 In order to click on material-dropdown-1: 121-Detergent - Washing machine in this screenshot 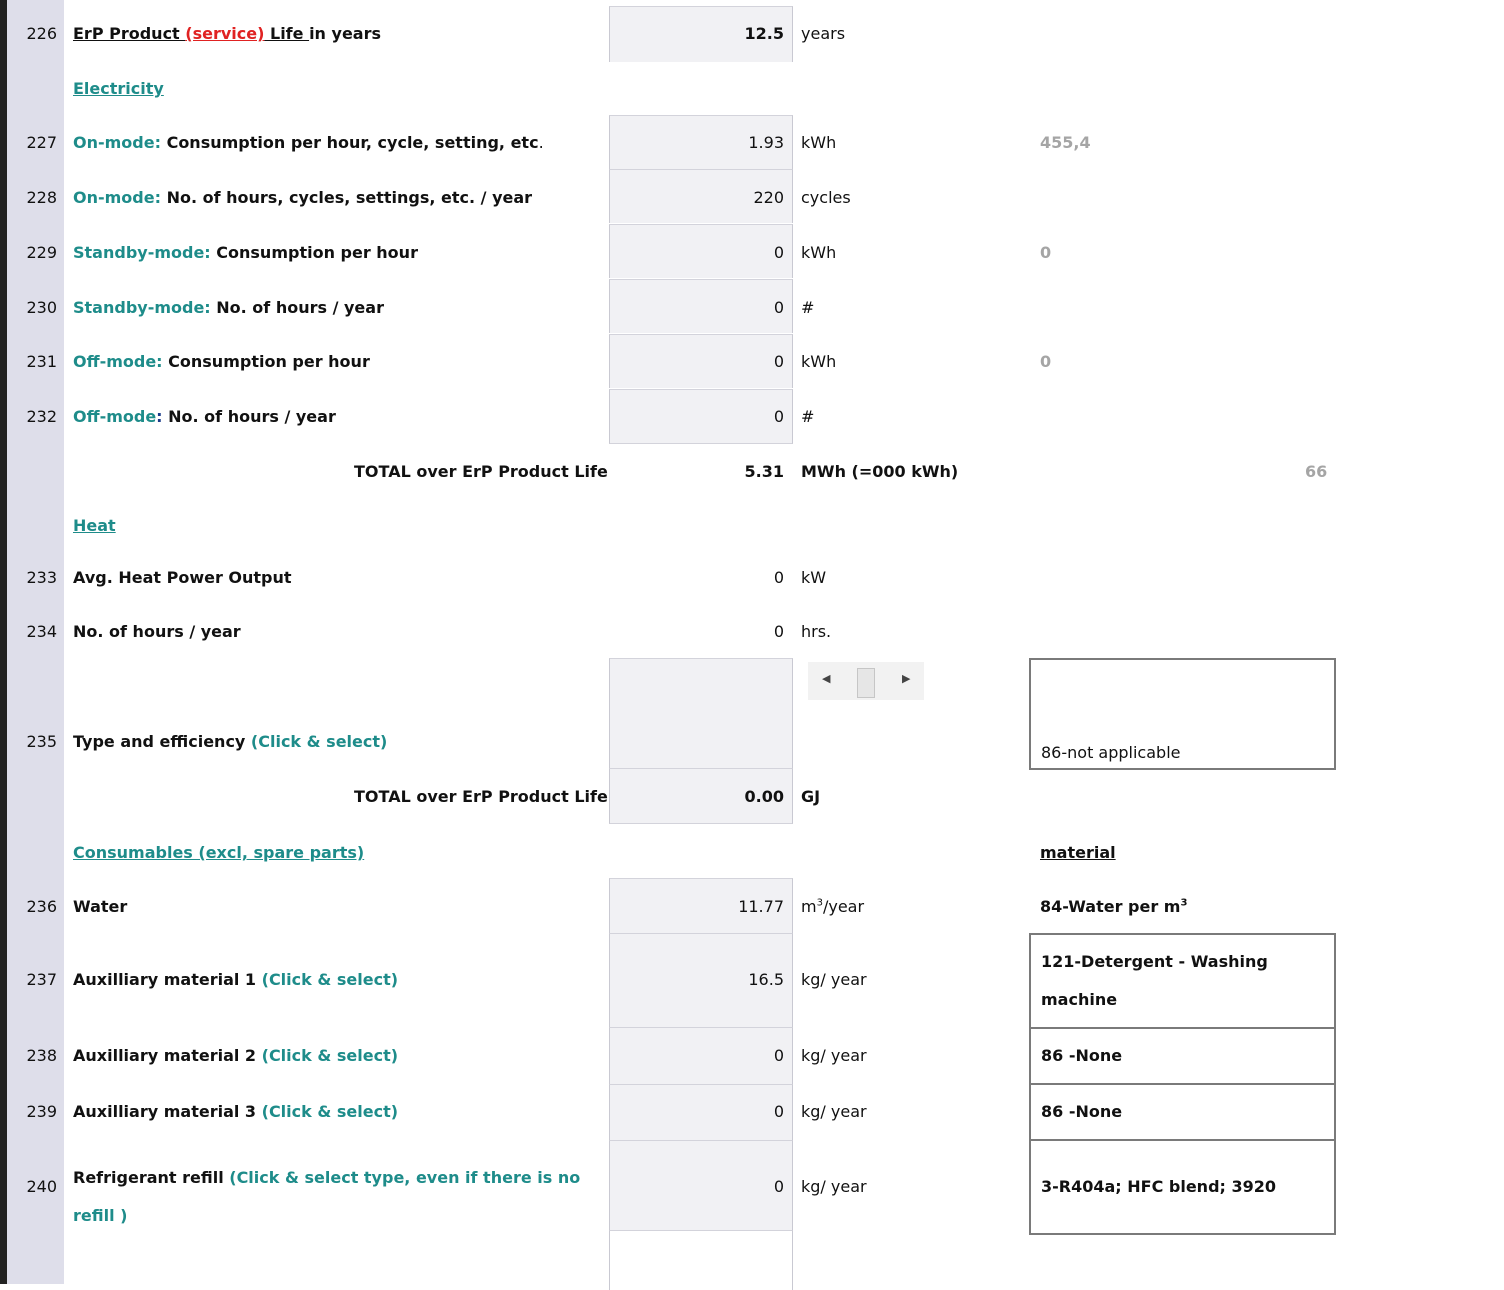, I will do `click(1182, 981)`.